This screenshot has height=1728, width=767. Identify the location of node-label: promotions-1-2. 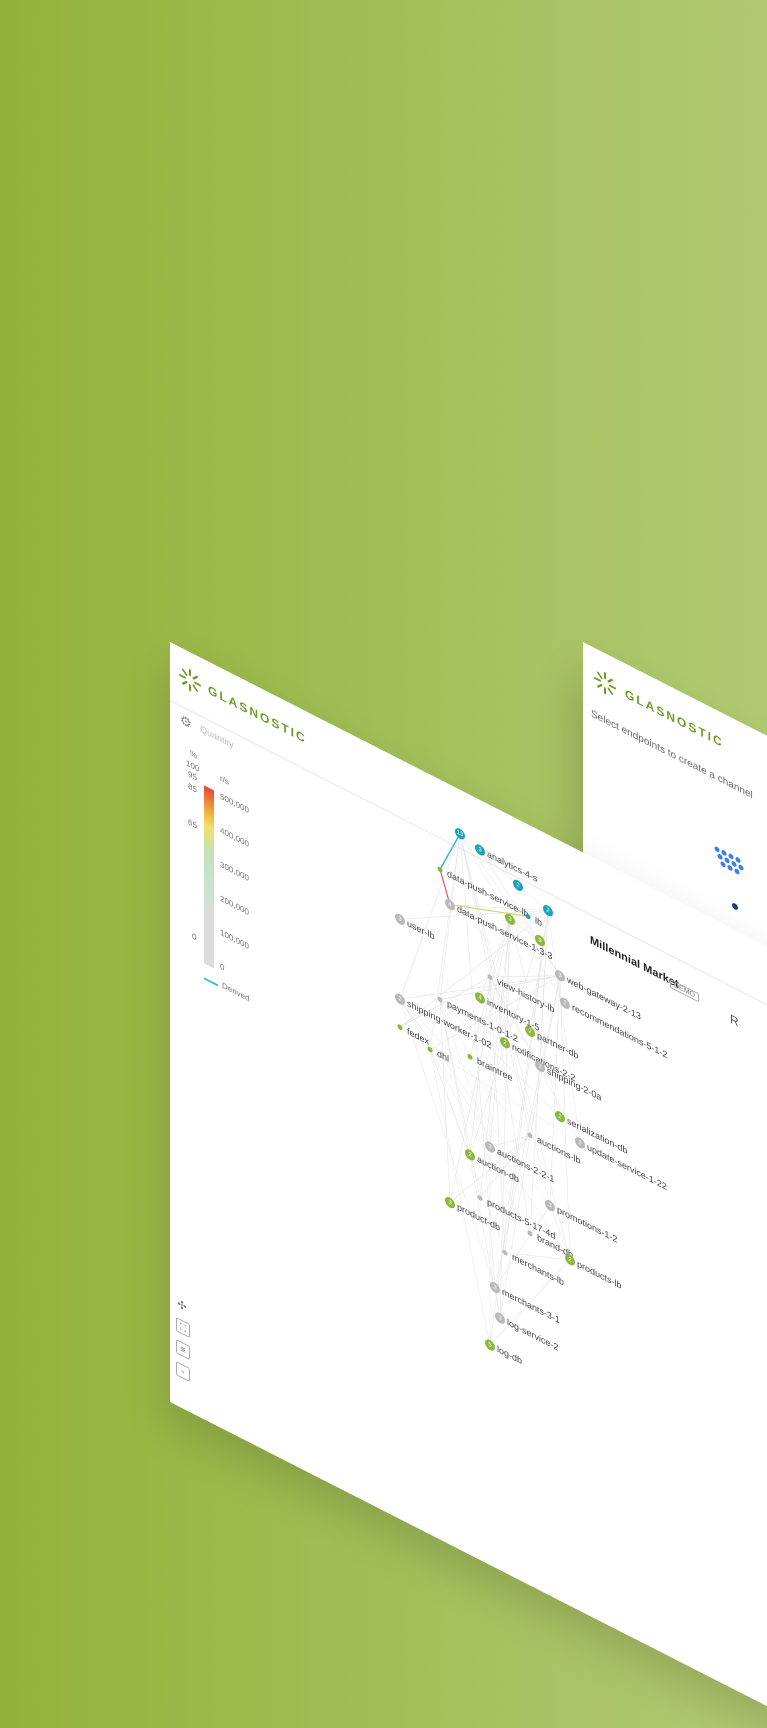
(587, 1225).